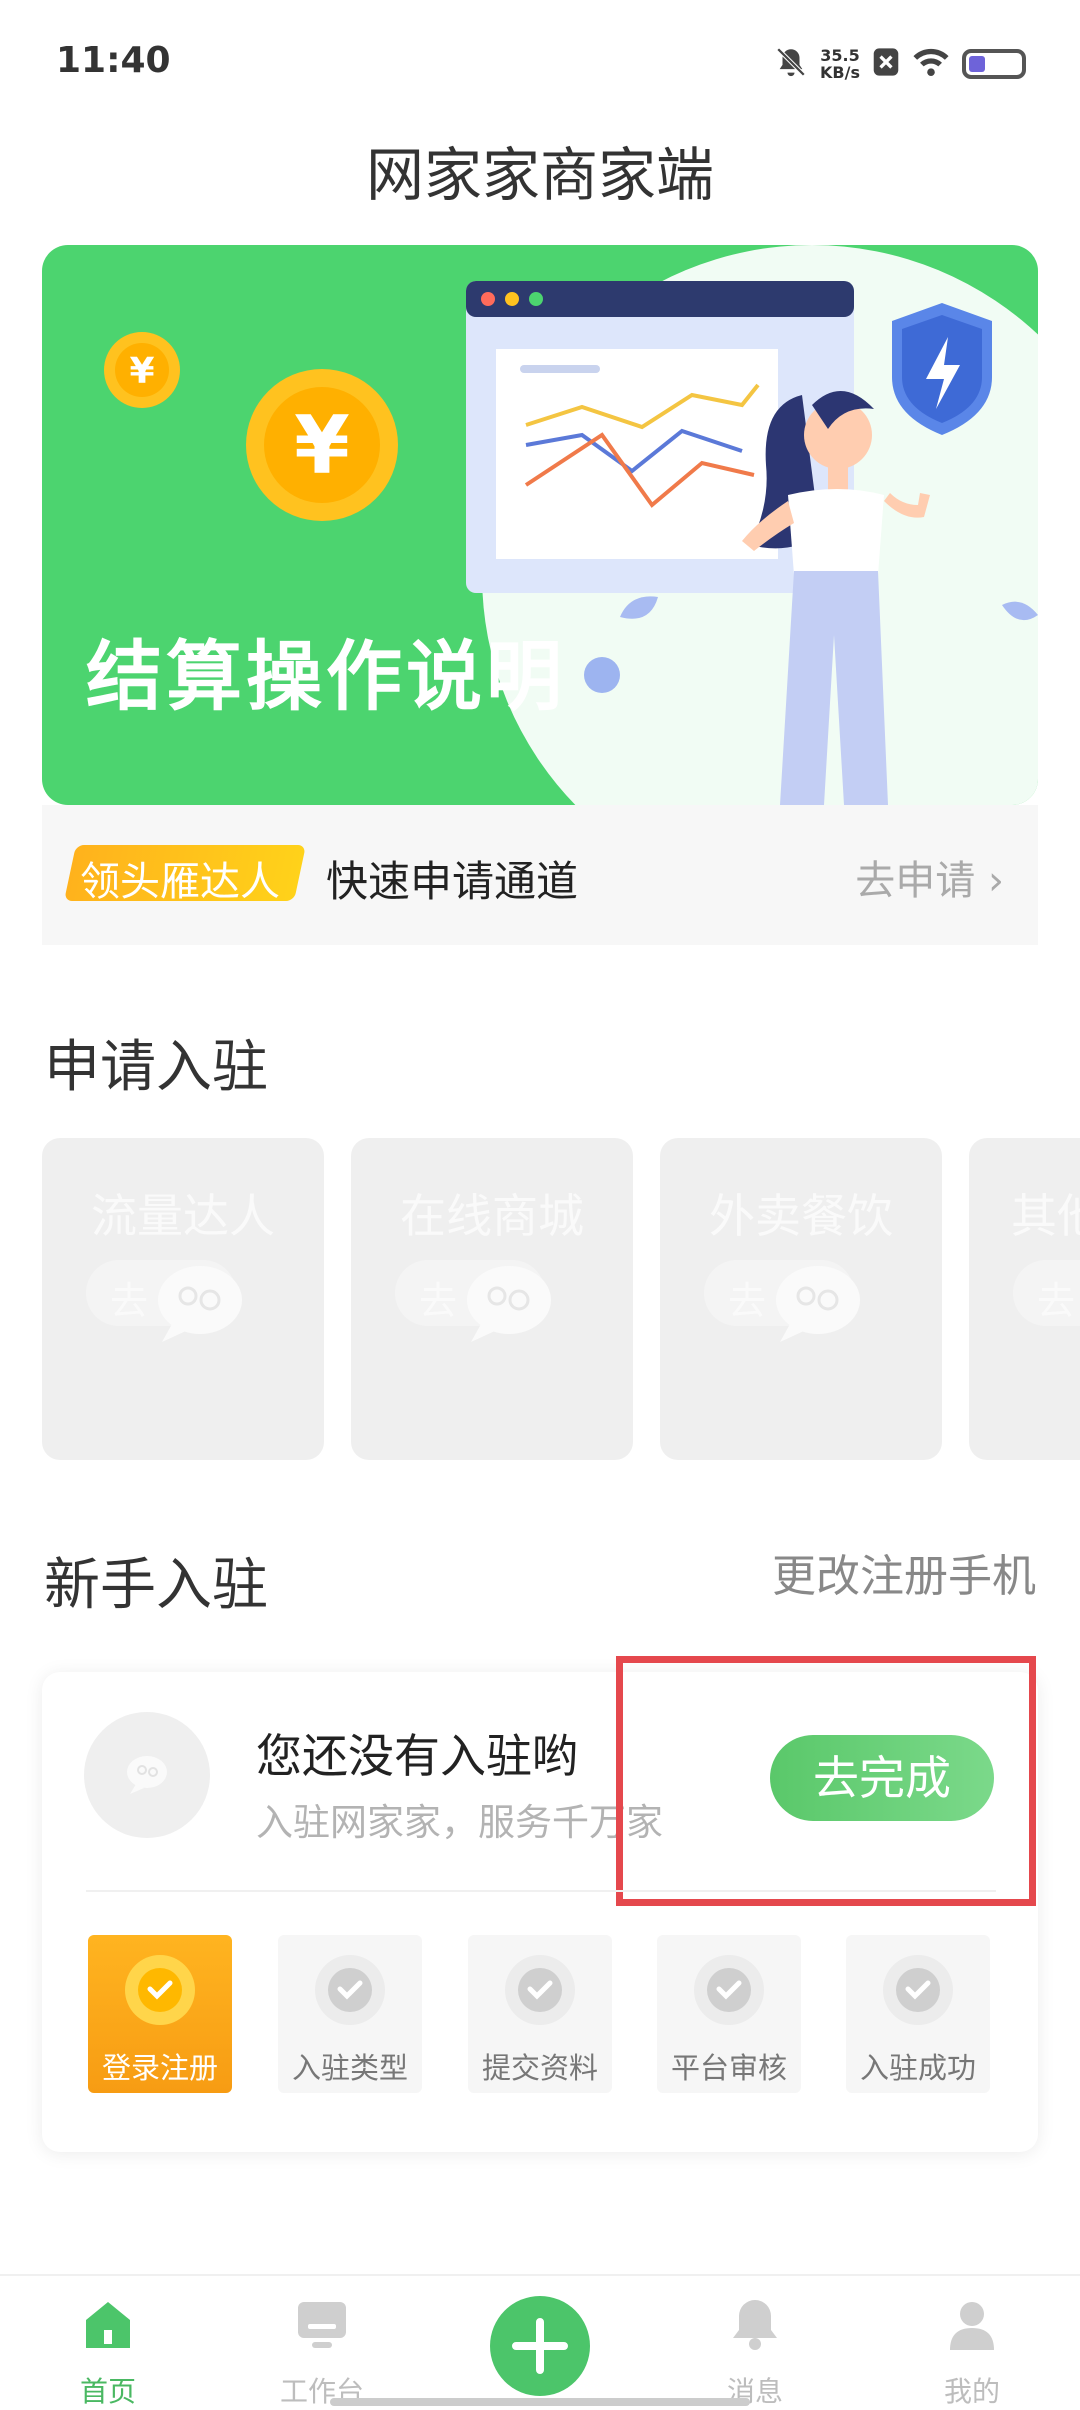 The width and height of the screenshot is (1080, 2410). Describe the element at coordinates (107, 2391) in the screenshot. I see `tab-label: 首页` at that location.